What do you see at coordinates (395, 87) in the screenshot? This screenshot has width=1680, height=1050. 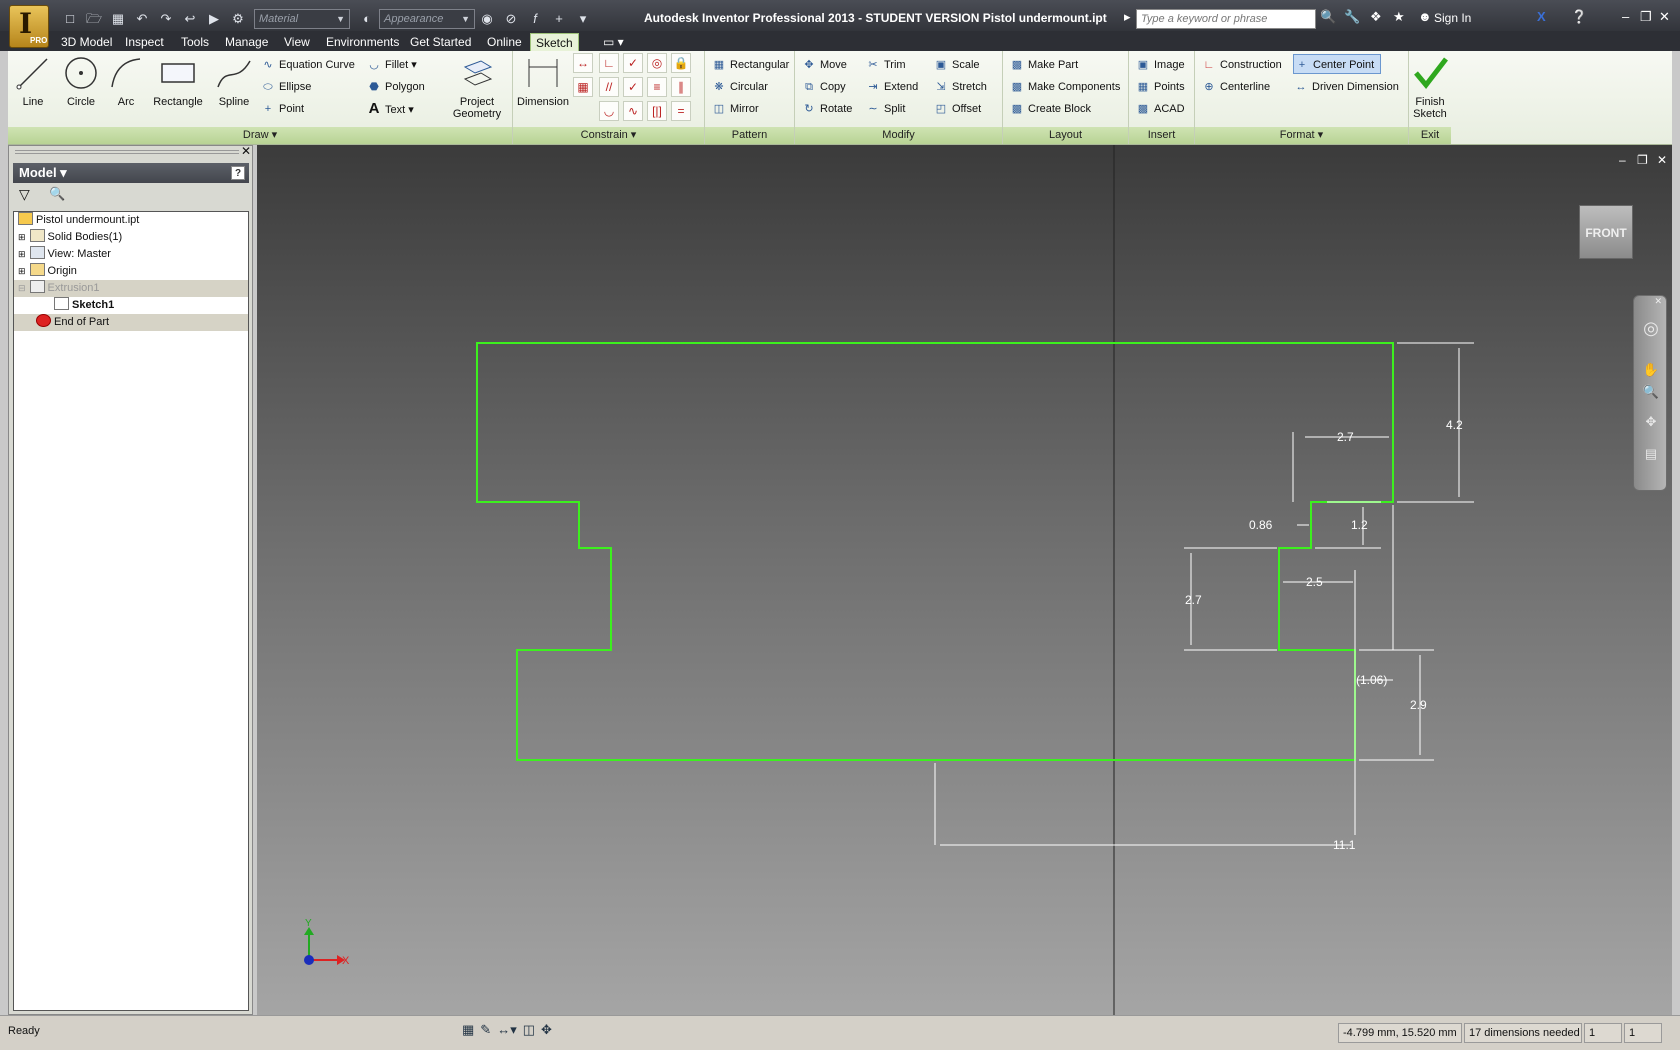 I see `polygon-button: ⬣ Polygon` at bounding box center [395, 87].